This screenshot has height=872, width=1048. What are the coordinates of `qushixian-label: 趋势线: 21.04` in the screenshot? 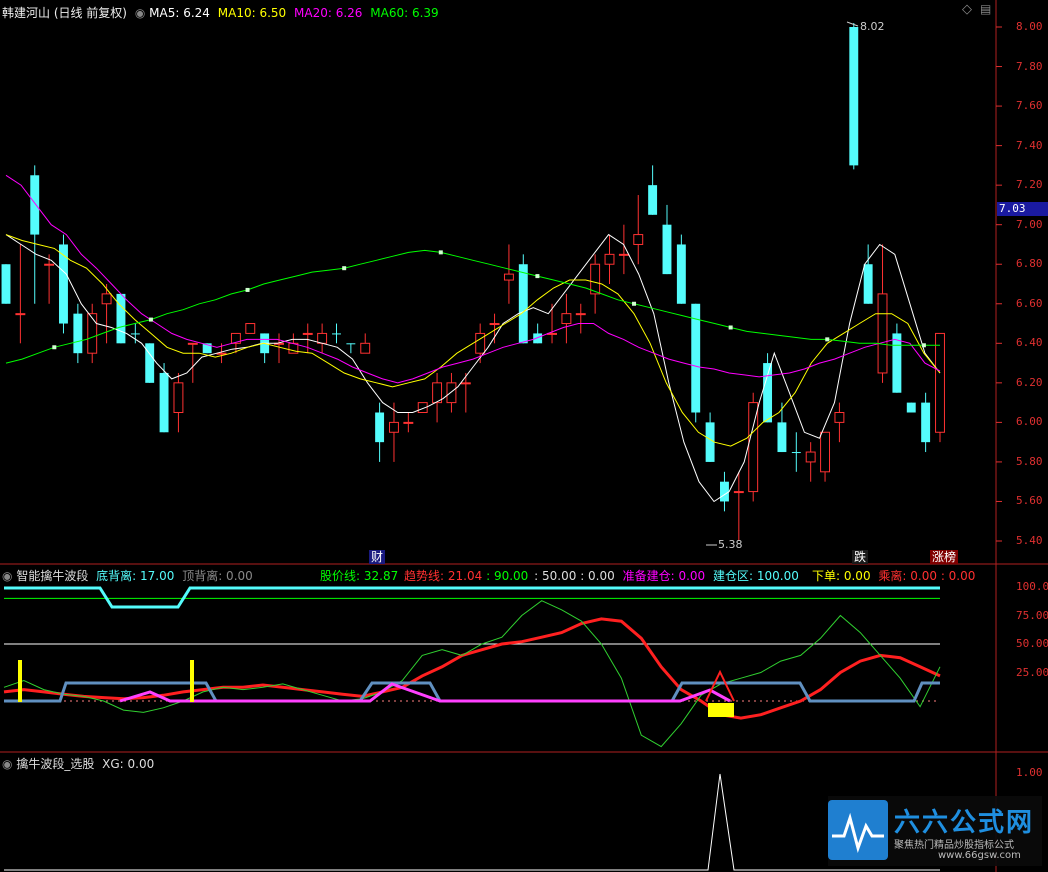 It's located at (443, 576).